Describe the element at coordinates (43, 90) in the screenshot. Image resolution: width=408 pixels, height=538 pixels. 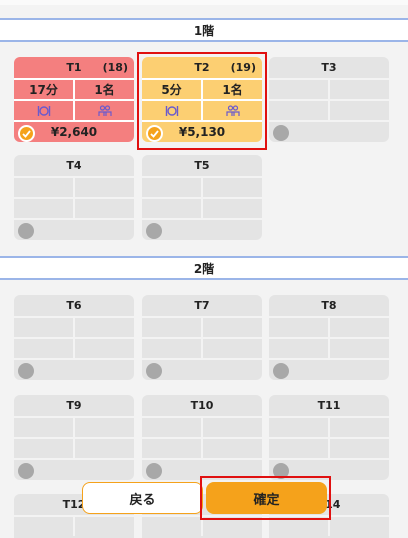
I see `elapsed-time: 17分` at that location.